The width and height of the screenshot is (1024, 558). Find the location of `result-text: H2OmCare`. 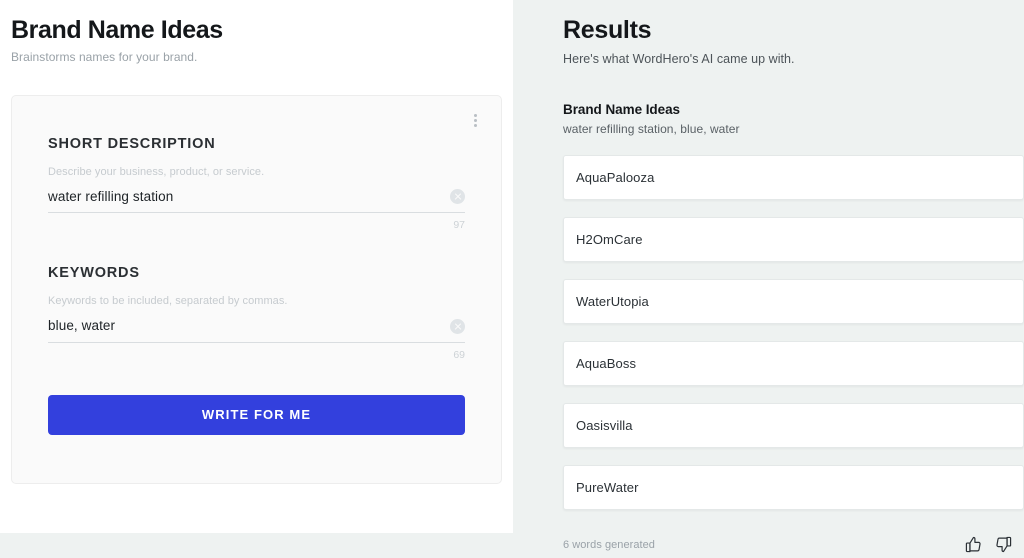

result-text: H2OmCare is located at coordinates (609, 239).